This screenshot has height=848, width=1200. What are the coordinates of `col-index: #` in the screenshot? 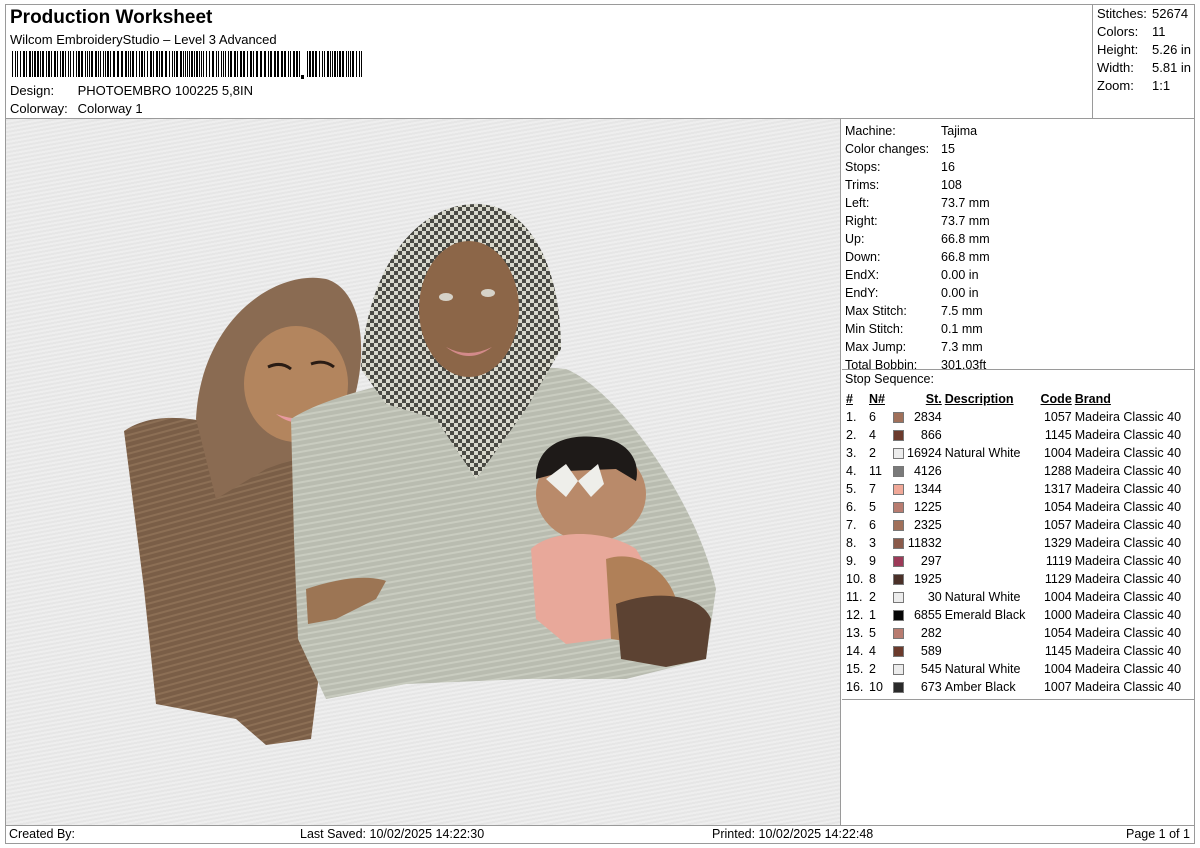 It's located at (849, 399).